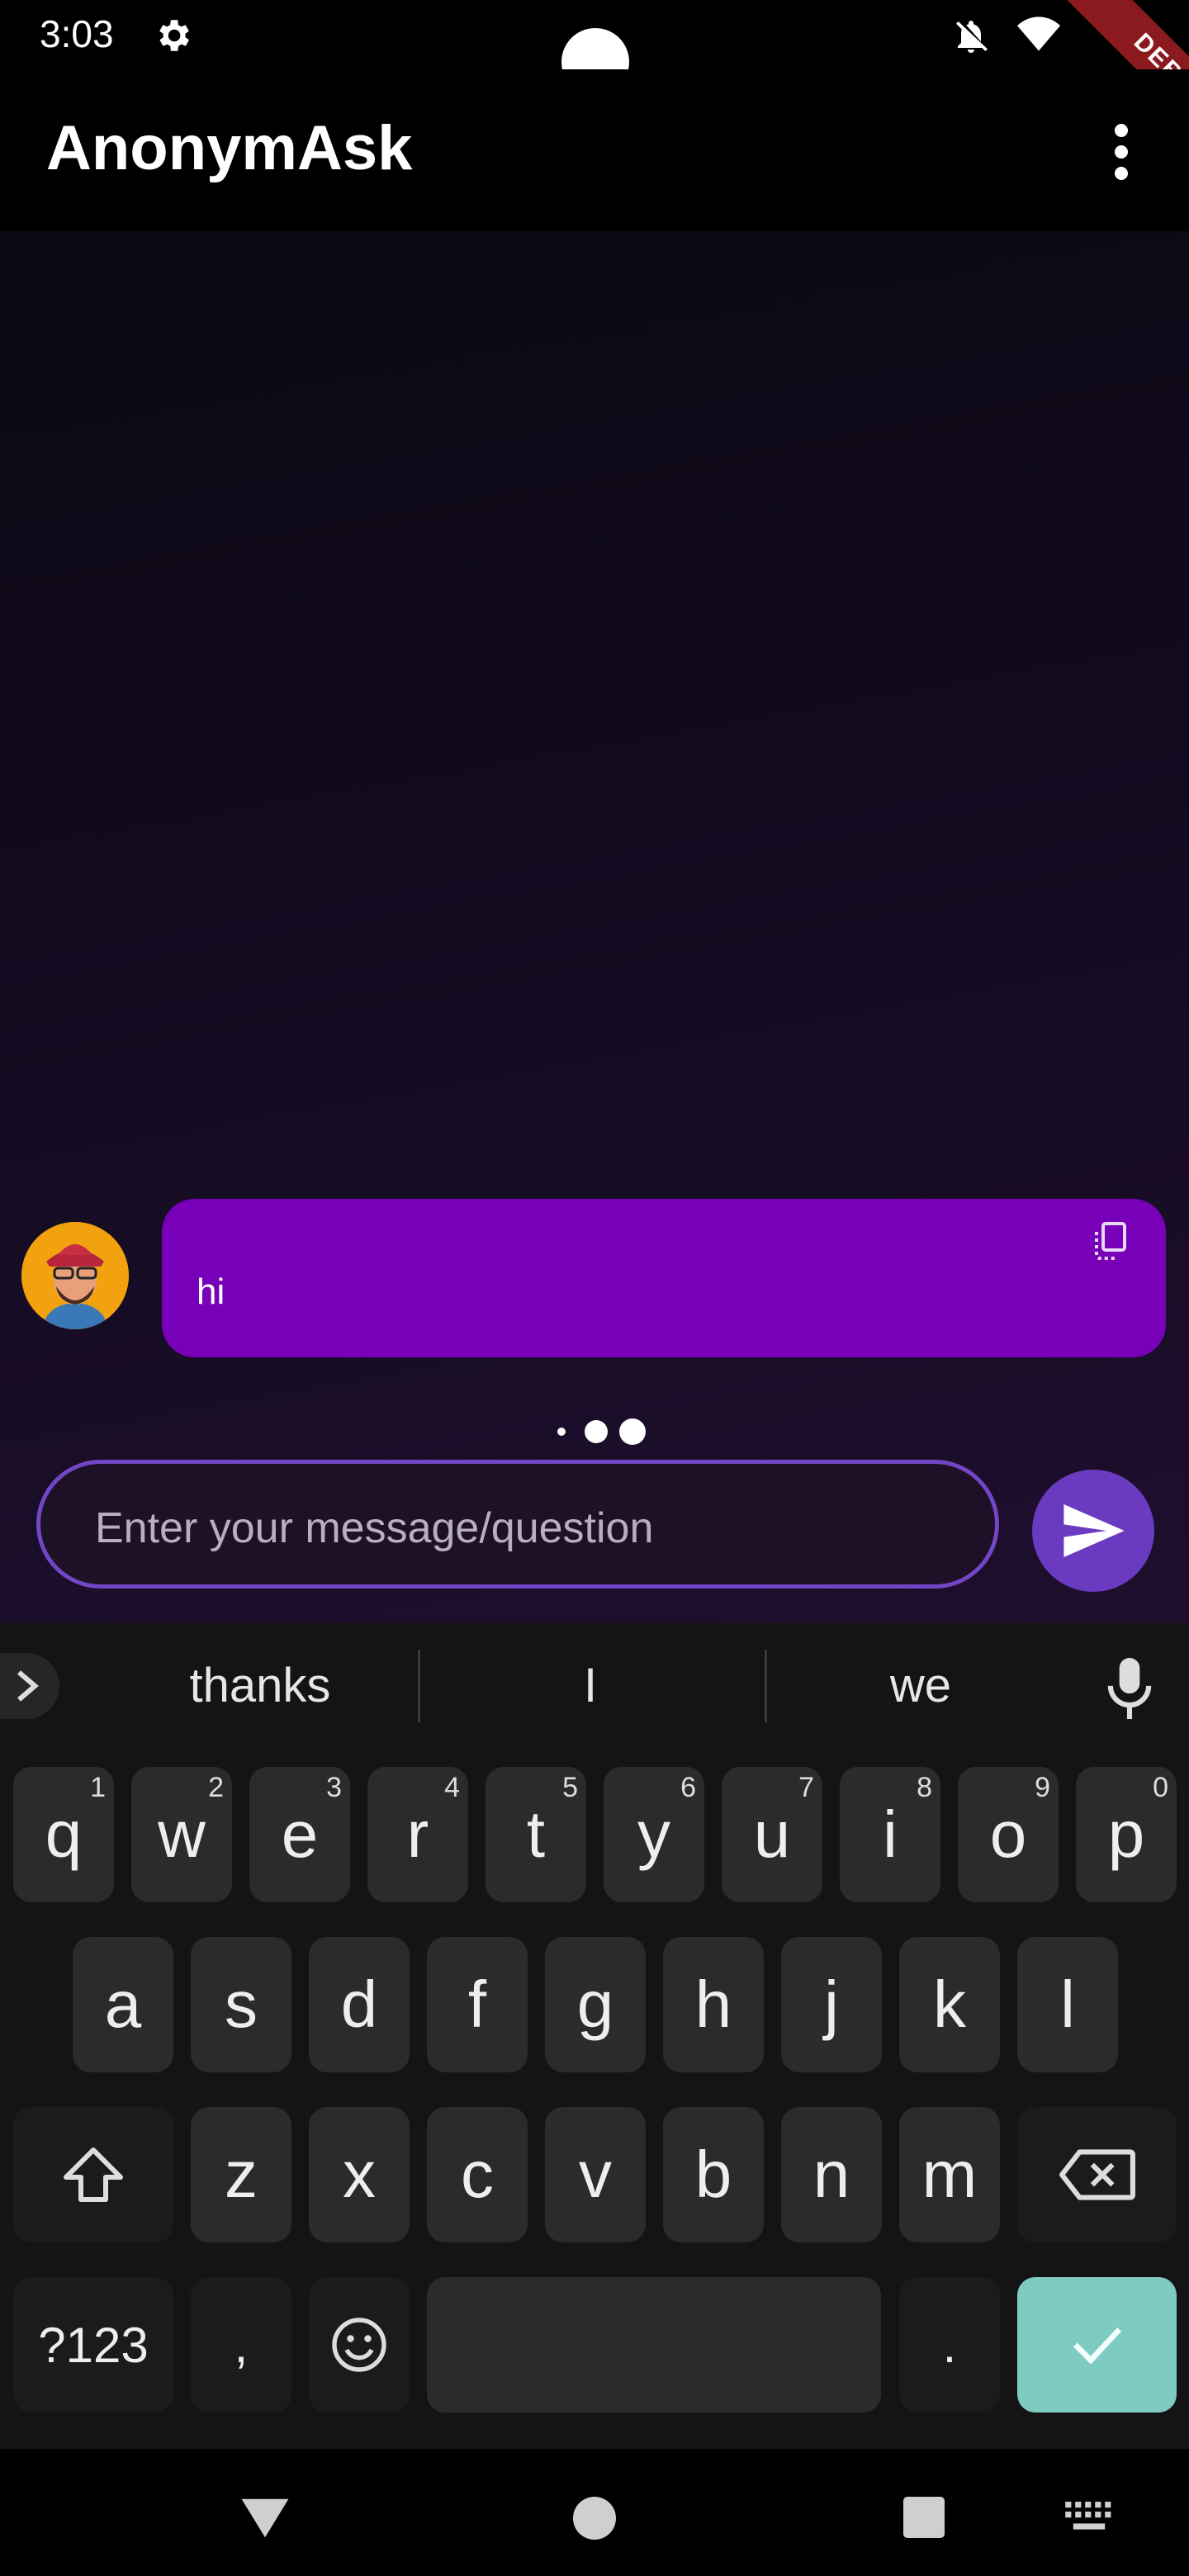 Image resolution: width=1189 pixels, height=2576 pixels. I want to click on message-bubble: hi, so click(664, 1278).